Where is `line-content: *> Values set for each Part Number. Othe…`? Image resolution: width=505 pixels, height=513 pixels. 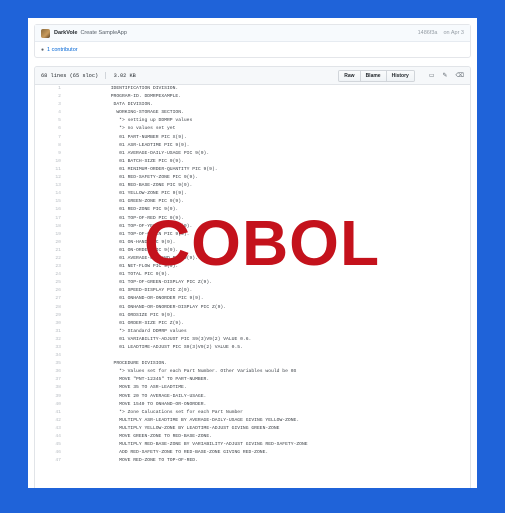 line-content: *> Values set for each Part Number. Othe… is located at coordinates (194, 372).